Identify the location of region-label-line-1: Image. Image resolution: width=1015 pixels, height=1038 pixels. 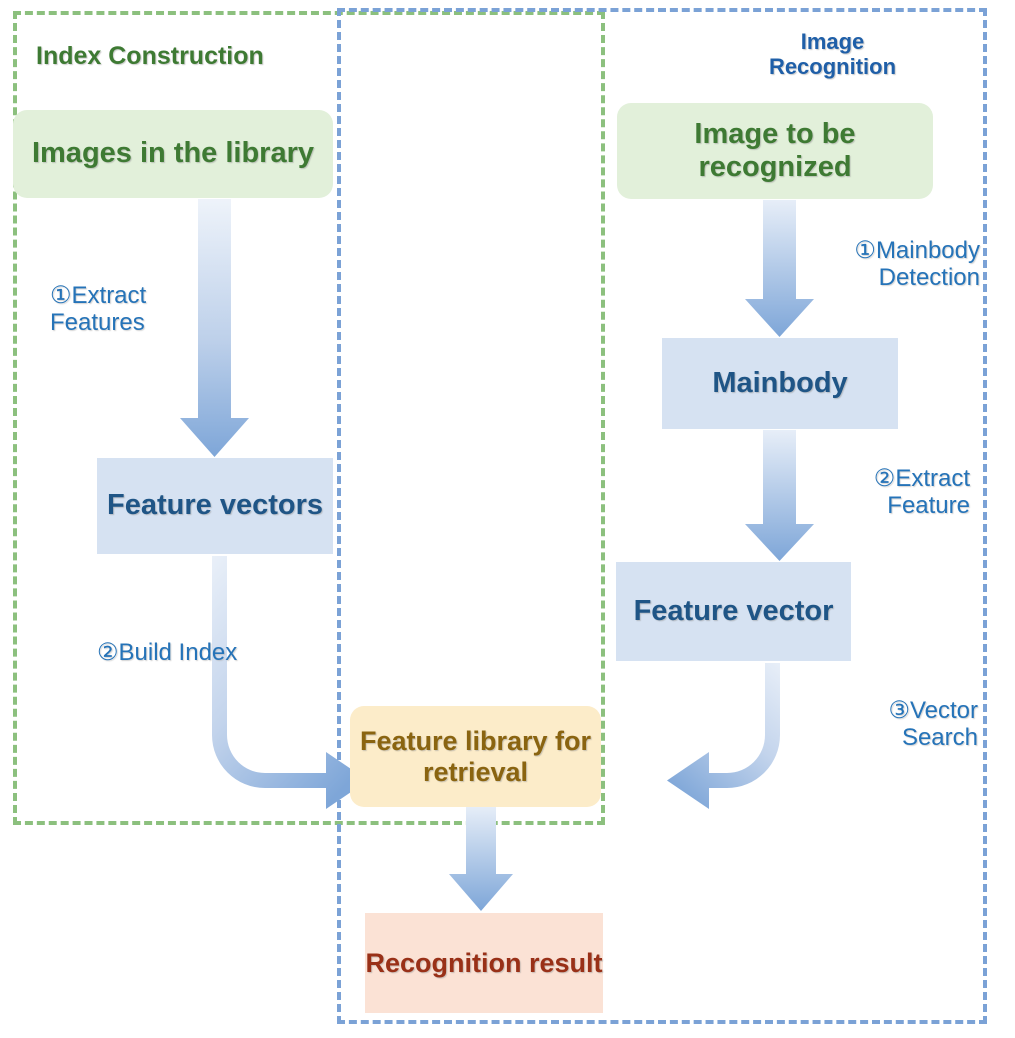
(832, 41).